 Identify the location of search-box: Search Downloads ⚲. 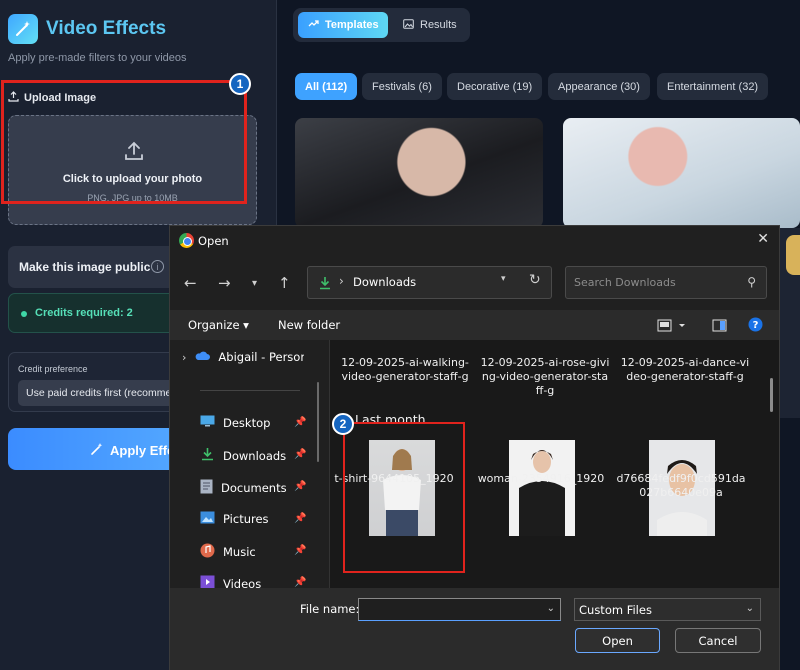
(666, 282).